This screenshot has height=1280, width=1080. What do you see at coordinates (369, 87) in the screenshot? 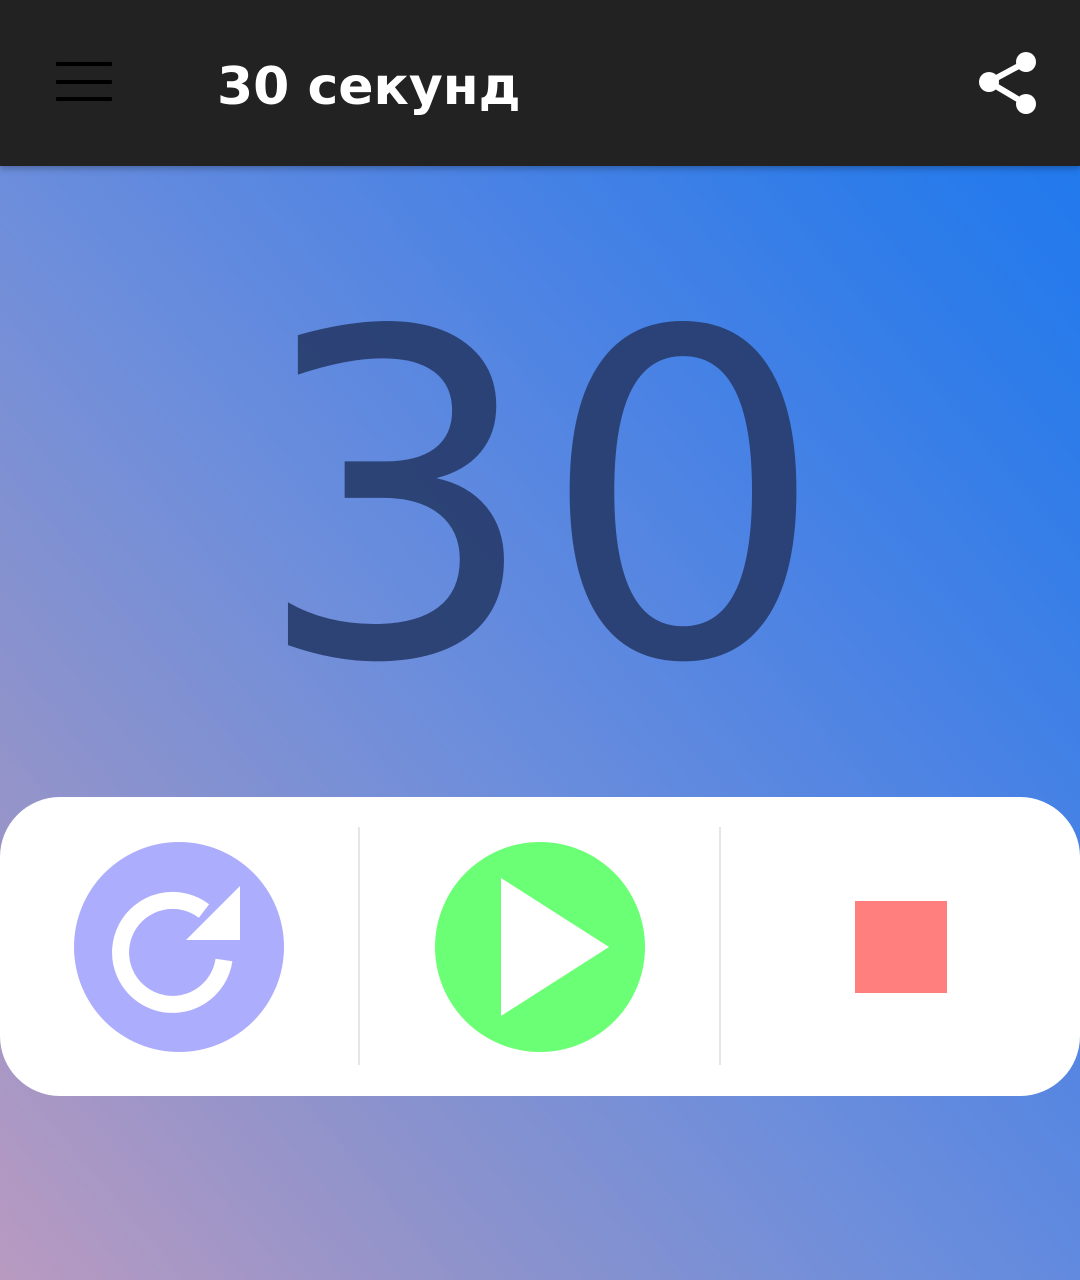
I see `page-title: 30 секунд` at bounding box center [369, 87].